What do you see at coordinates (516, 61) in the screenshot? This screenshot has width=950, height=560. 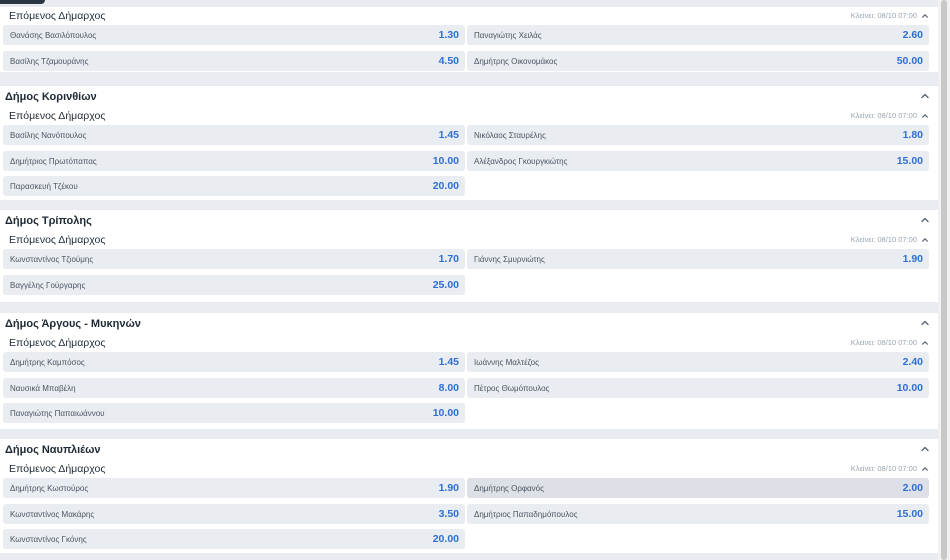 I see `selection-name: Δημήτρης Οικονομάκος` at bounding box center [516, 61].